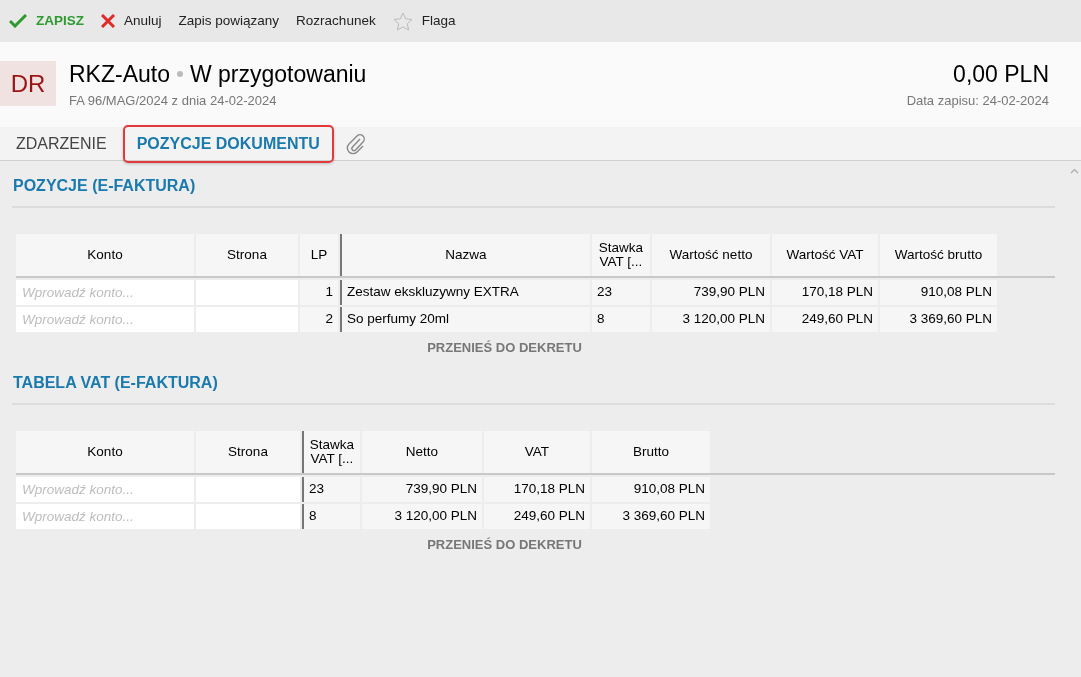 This screenshot has width=1081, height=677. What do you see at coordinates (355, 143) in the screenshot?
I see `paperclip-icon` at bounding box center [355, 143].